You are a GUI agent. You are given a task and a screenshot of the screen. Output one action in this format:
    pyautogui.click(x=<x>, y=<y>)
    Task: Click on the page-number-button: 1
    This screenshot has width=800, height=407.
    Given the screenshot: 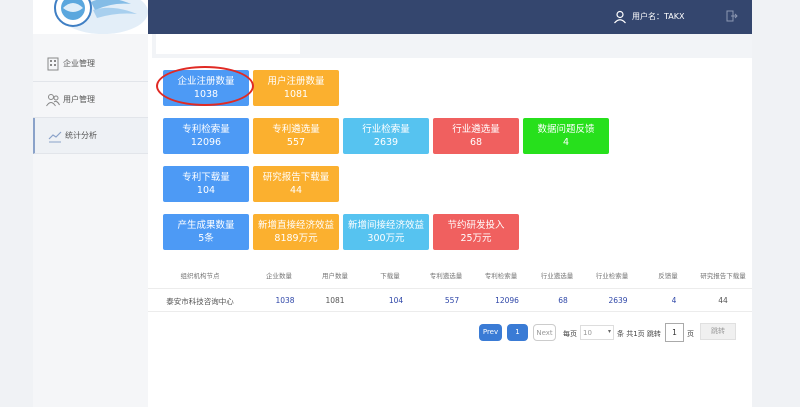 What is the action you would take?
    pyautogui.click(x=517, y=332)
    